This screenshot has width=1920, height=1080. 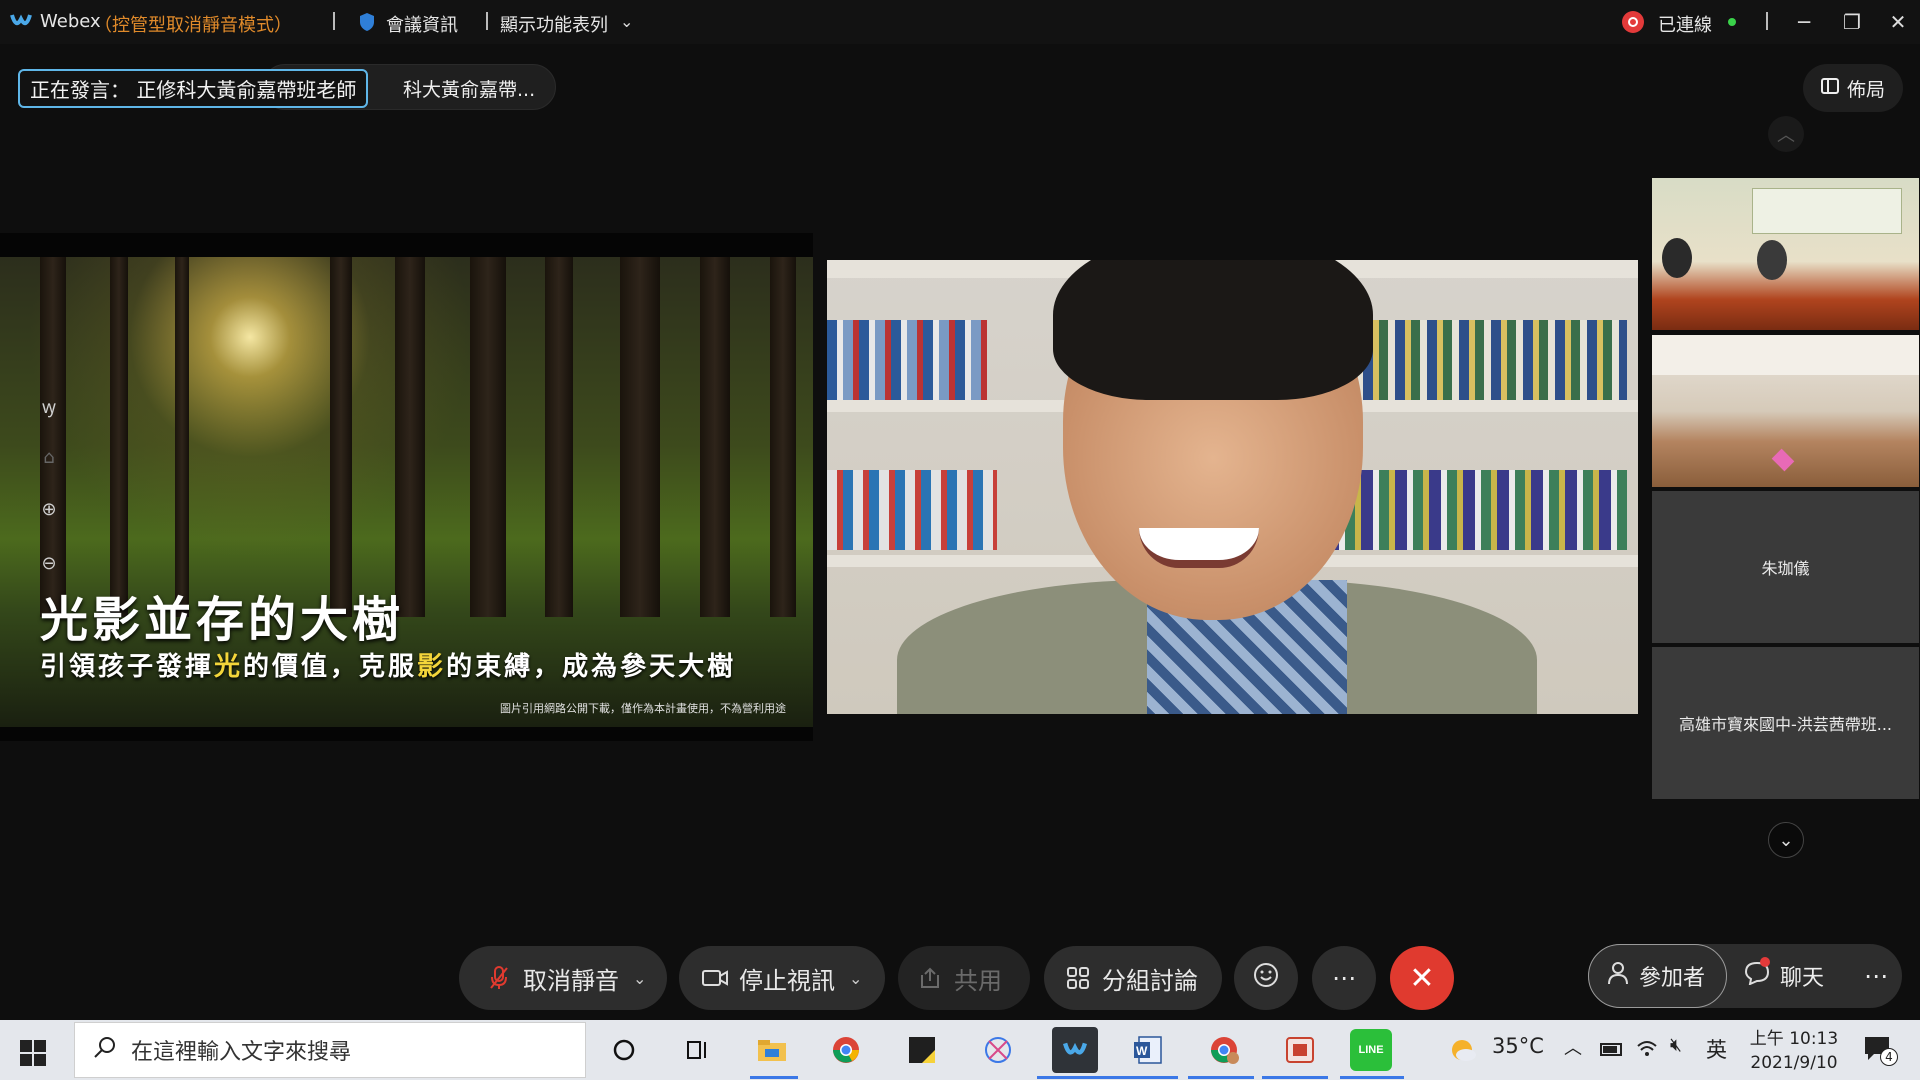 I want to click on pen-icon: ꝡ, so click(x=49, y=407).